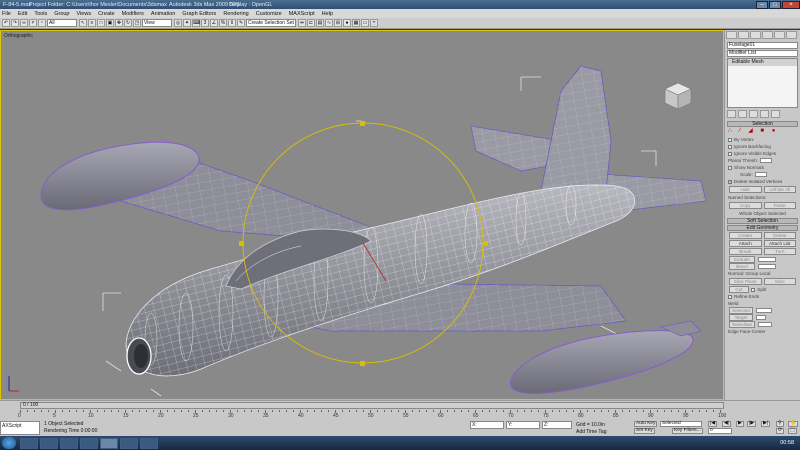 The width and height of the screenshot is (800, 450). I want to click on menu-animation: Animation, so click(163, 14).